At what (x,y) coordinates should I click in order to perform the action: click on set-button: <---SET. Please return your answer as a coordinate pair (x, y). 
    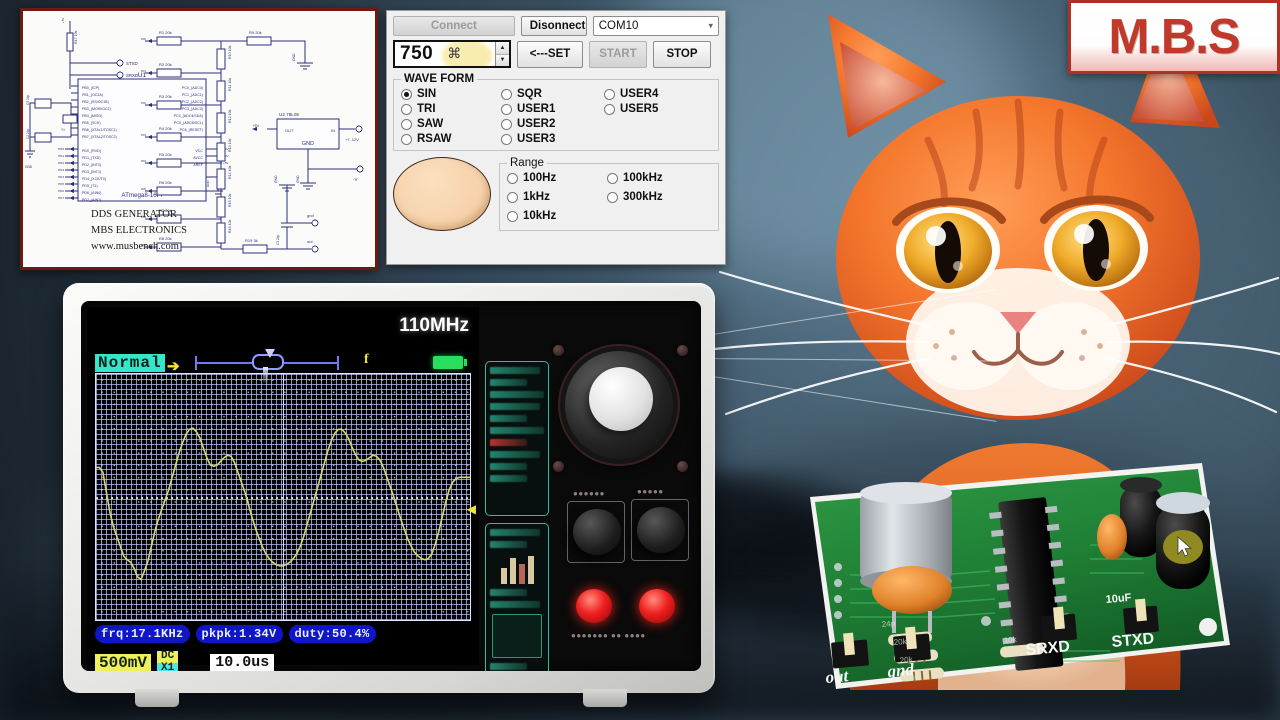
    Looking at the image, I should click on (550, 54).